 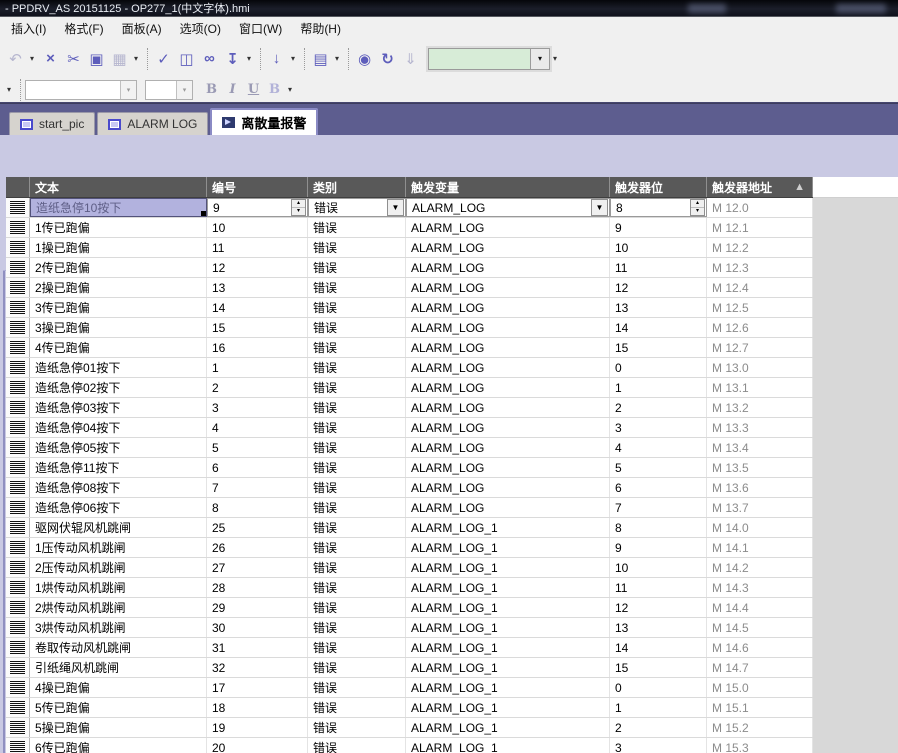 I want to click on menu-item: 面板(A), so click(x=142, y=28).